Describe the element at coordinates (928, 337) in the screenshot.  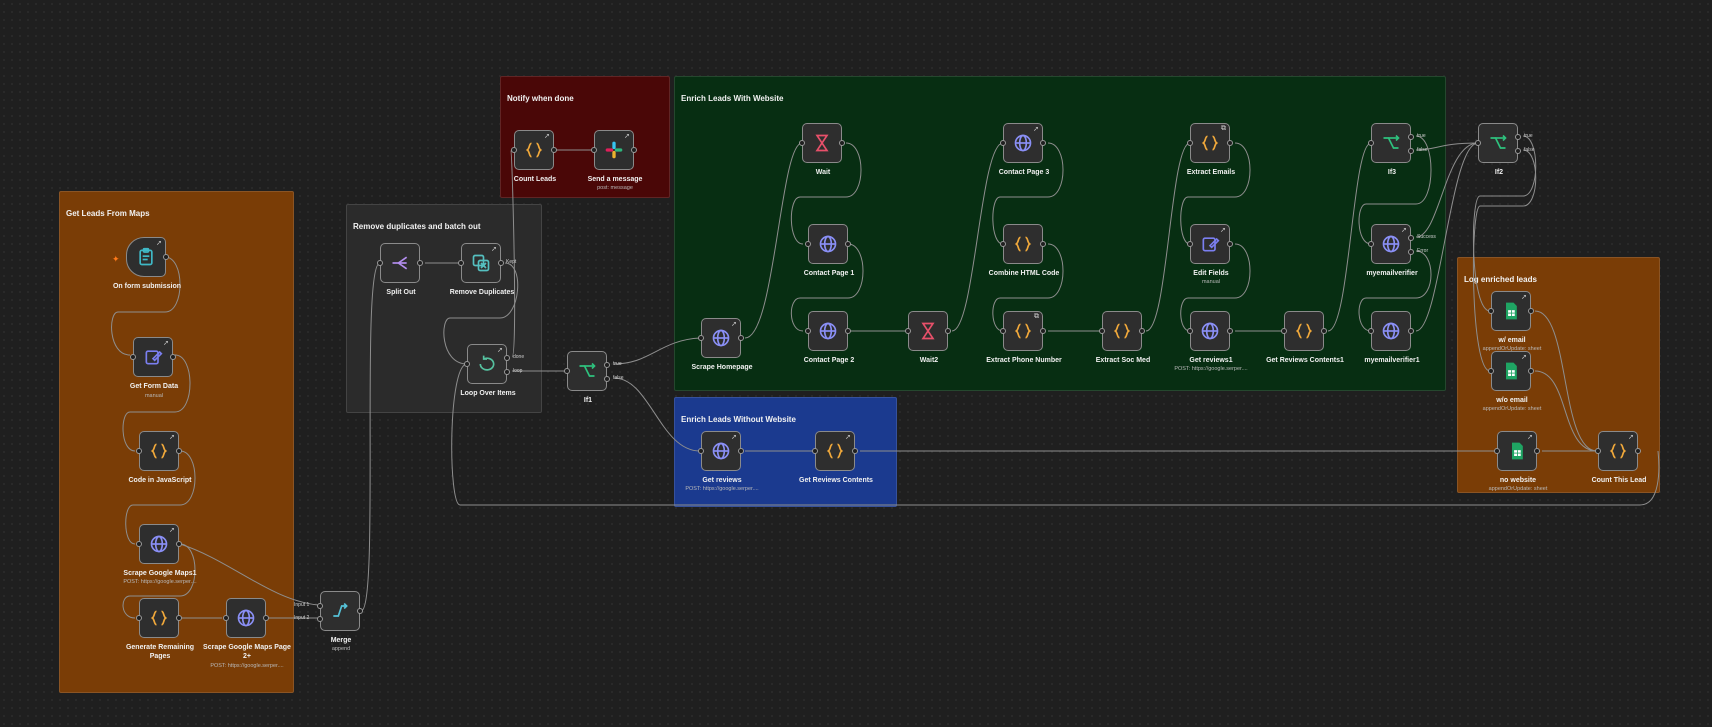
I see `node-wait2: Wait2` at that location.